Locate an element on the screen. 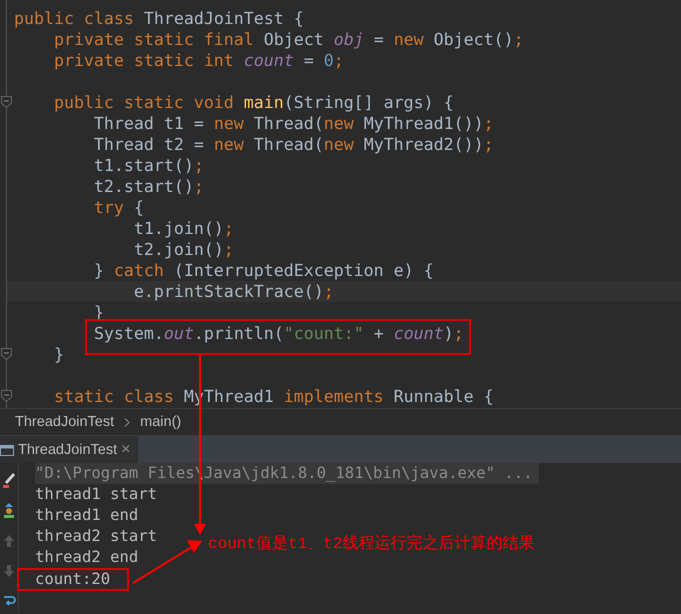 This screenshot has height=614, width=681. code-line: try { is located at coordinates (118, 207).